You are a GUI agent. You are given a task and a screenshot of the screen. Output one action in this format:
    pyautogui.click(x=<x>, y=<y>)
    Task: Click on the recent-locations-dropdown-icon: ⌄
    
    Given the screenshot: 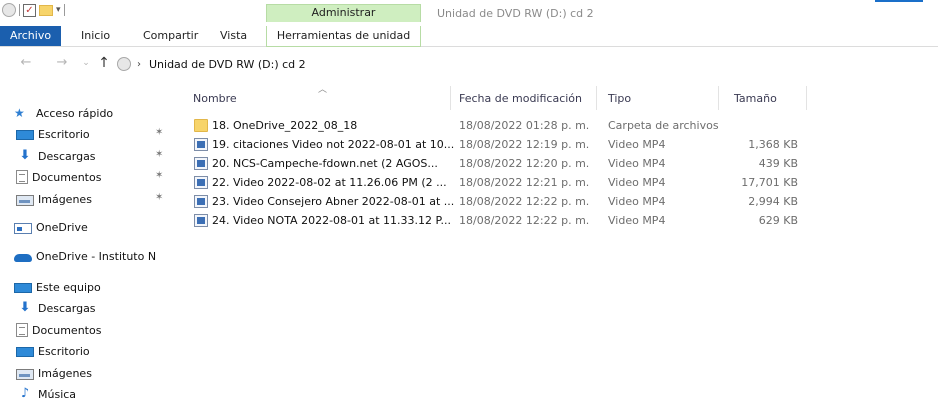 What is the action you would take?
    pyautogui.click(x=86, y=63)
    